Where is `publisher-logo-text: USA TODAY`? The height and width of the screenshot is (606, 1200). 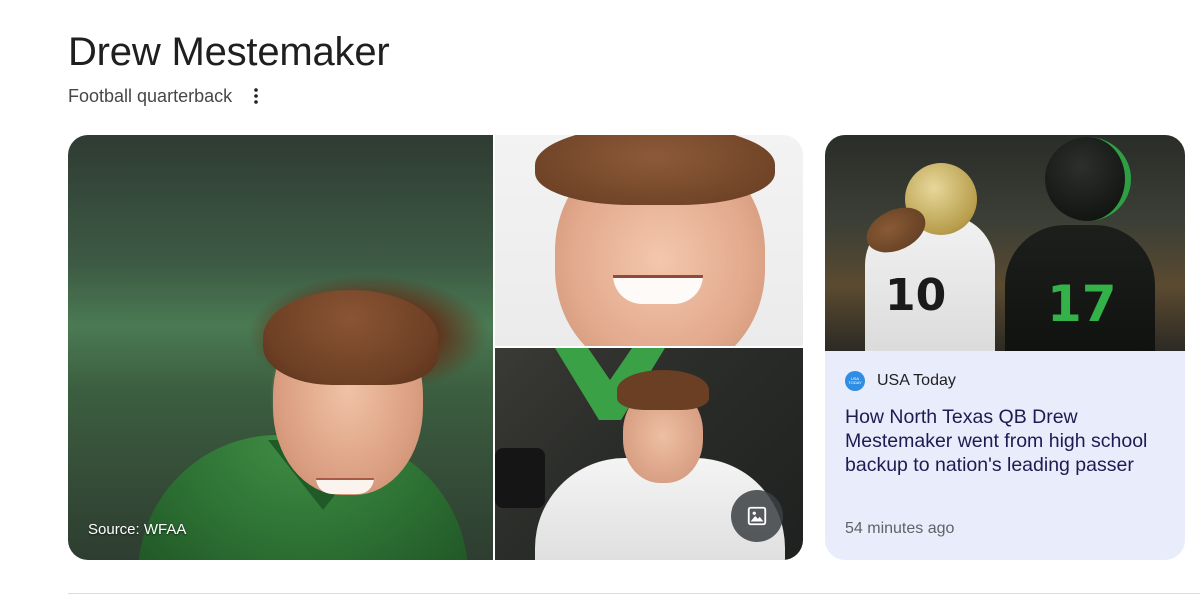
publisher-logo-text: USA TODAY is located at coordinates (855, 380).